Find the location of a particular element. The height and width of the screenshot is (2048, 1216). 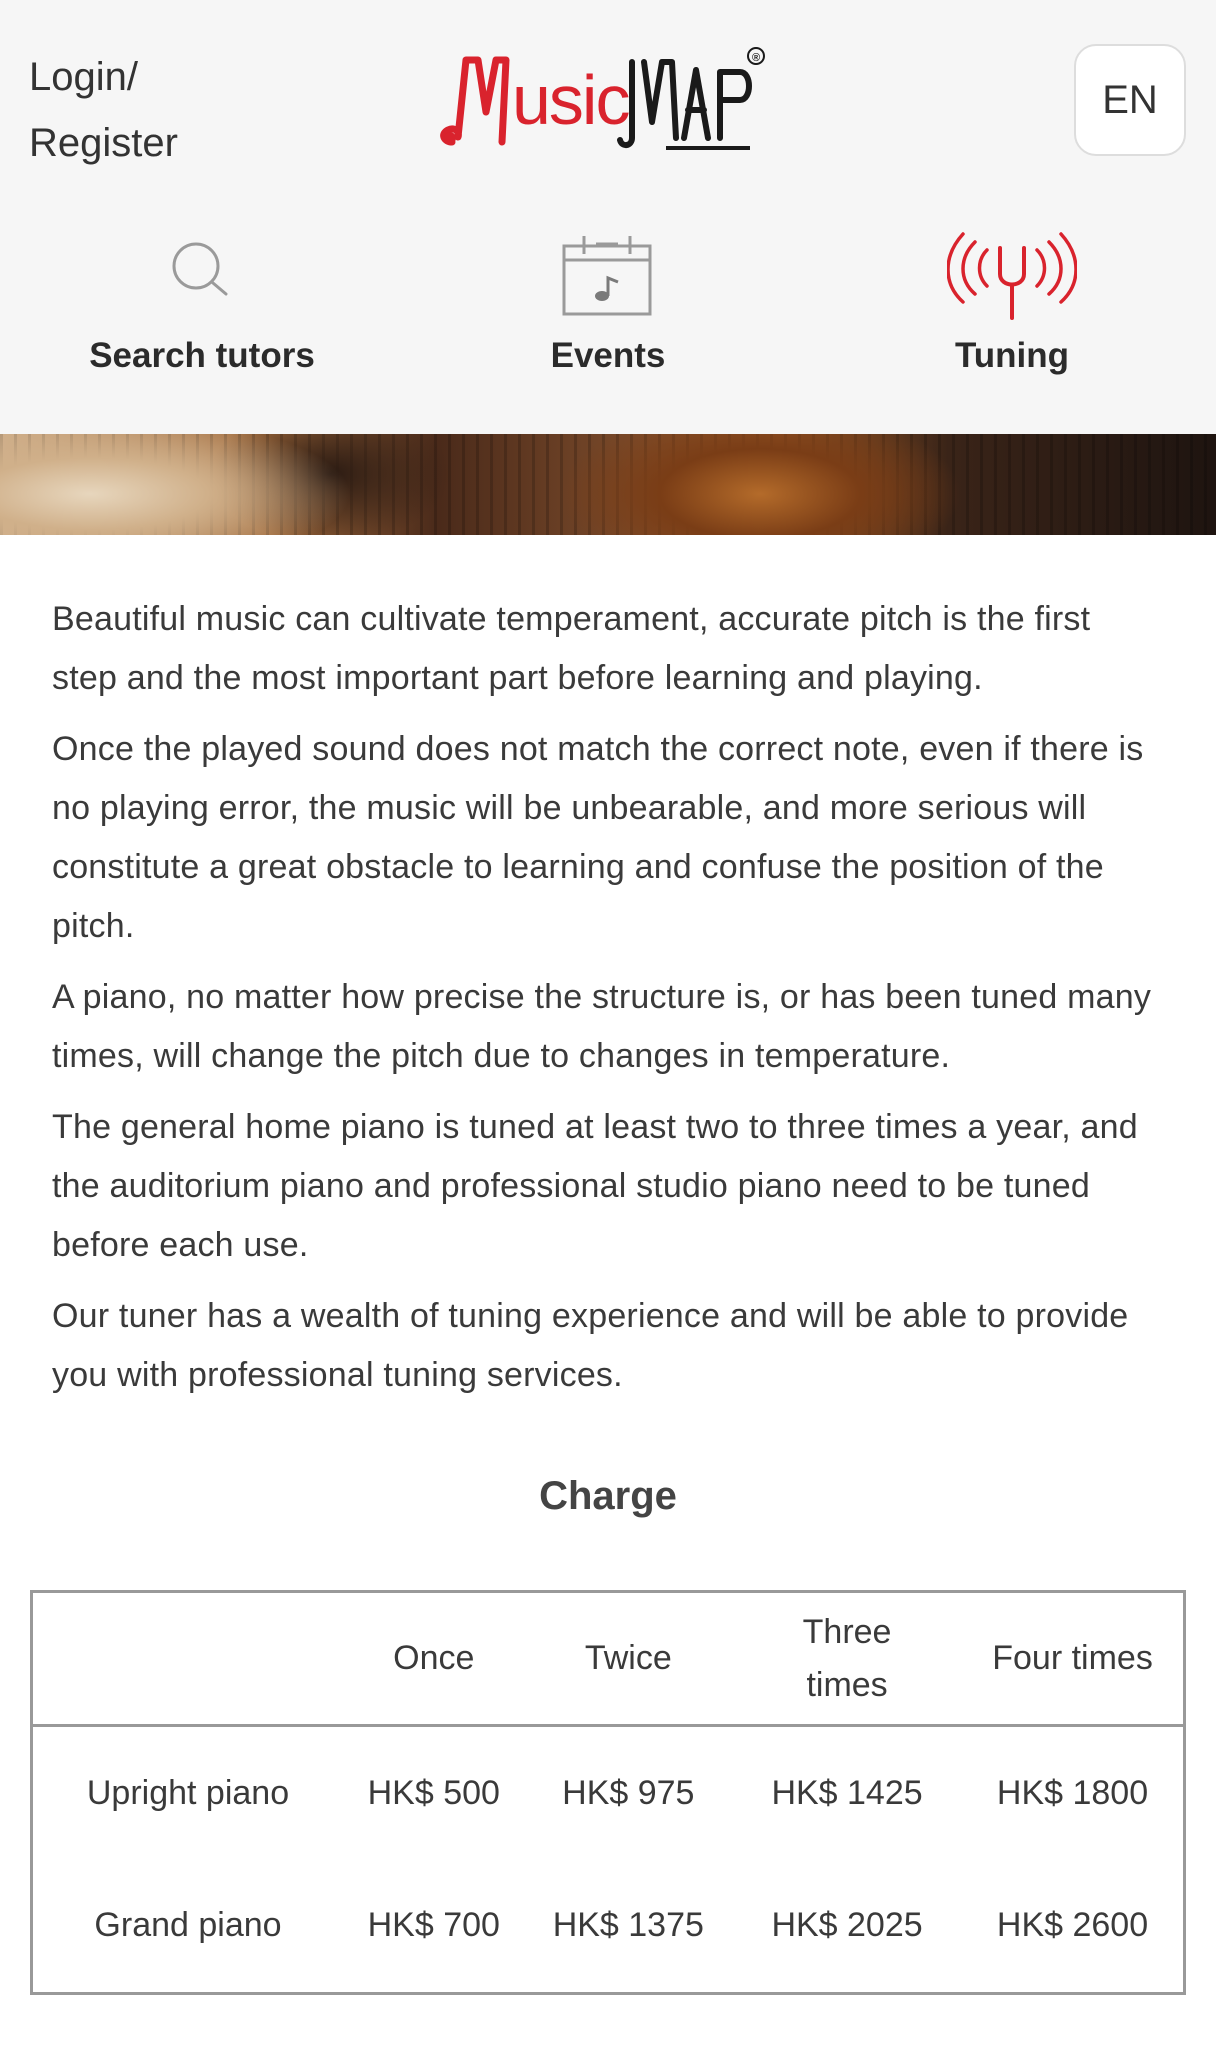

nav-events-label: Events is located at coordinates (608, 355).